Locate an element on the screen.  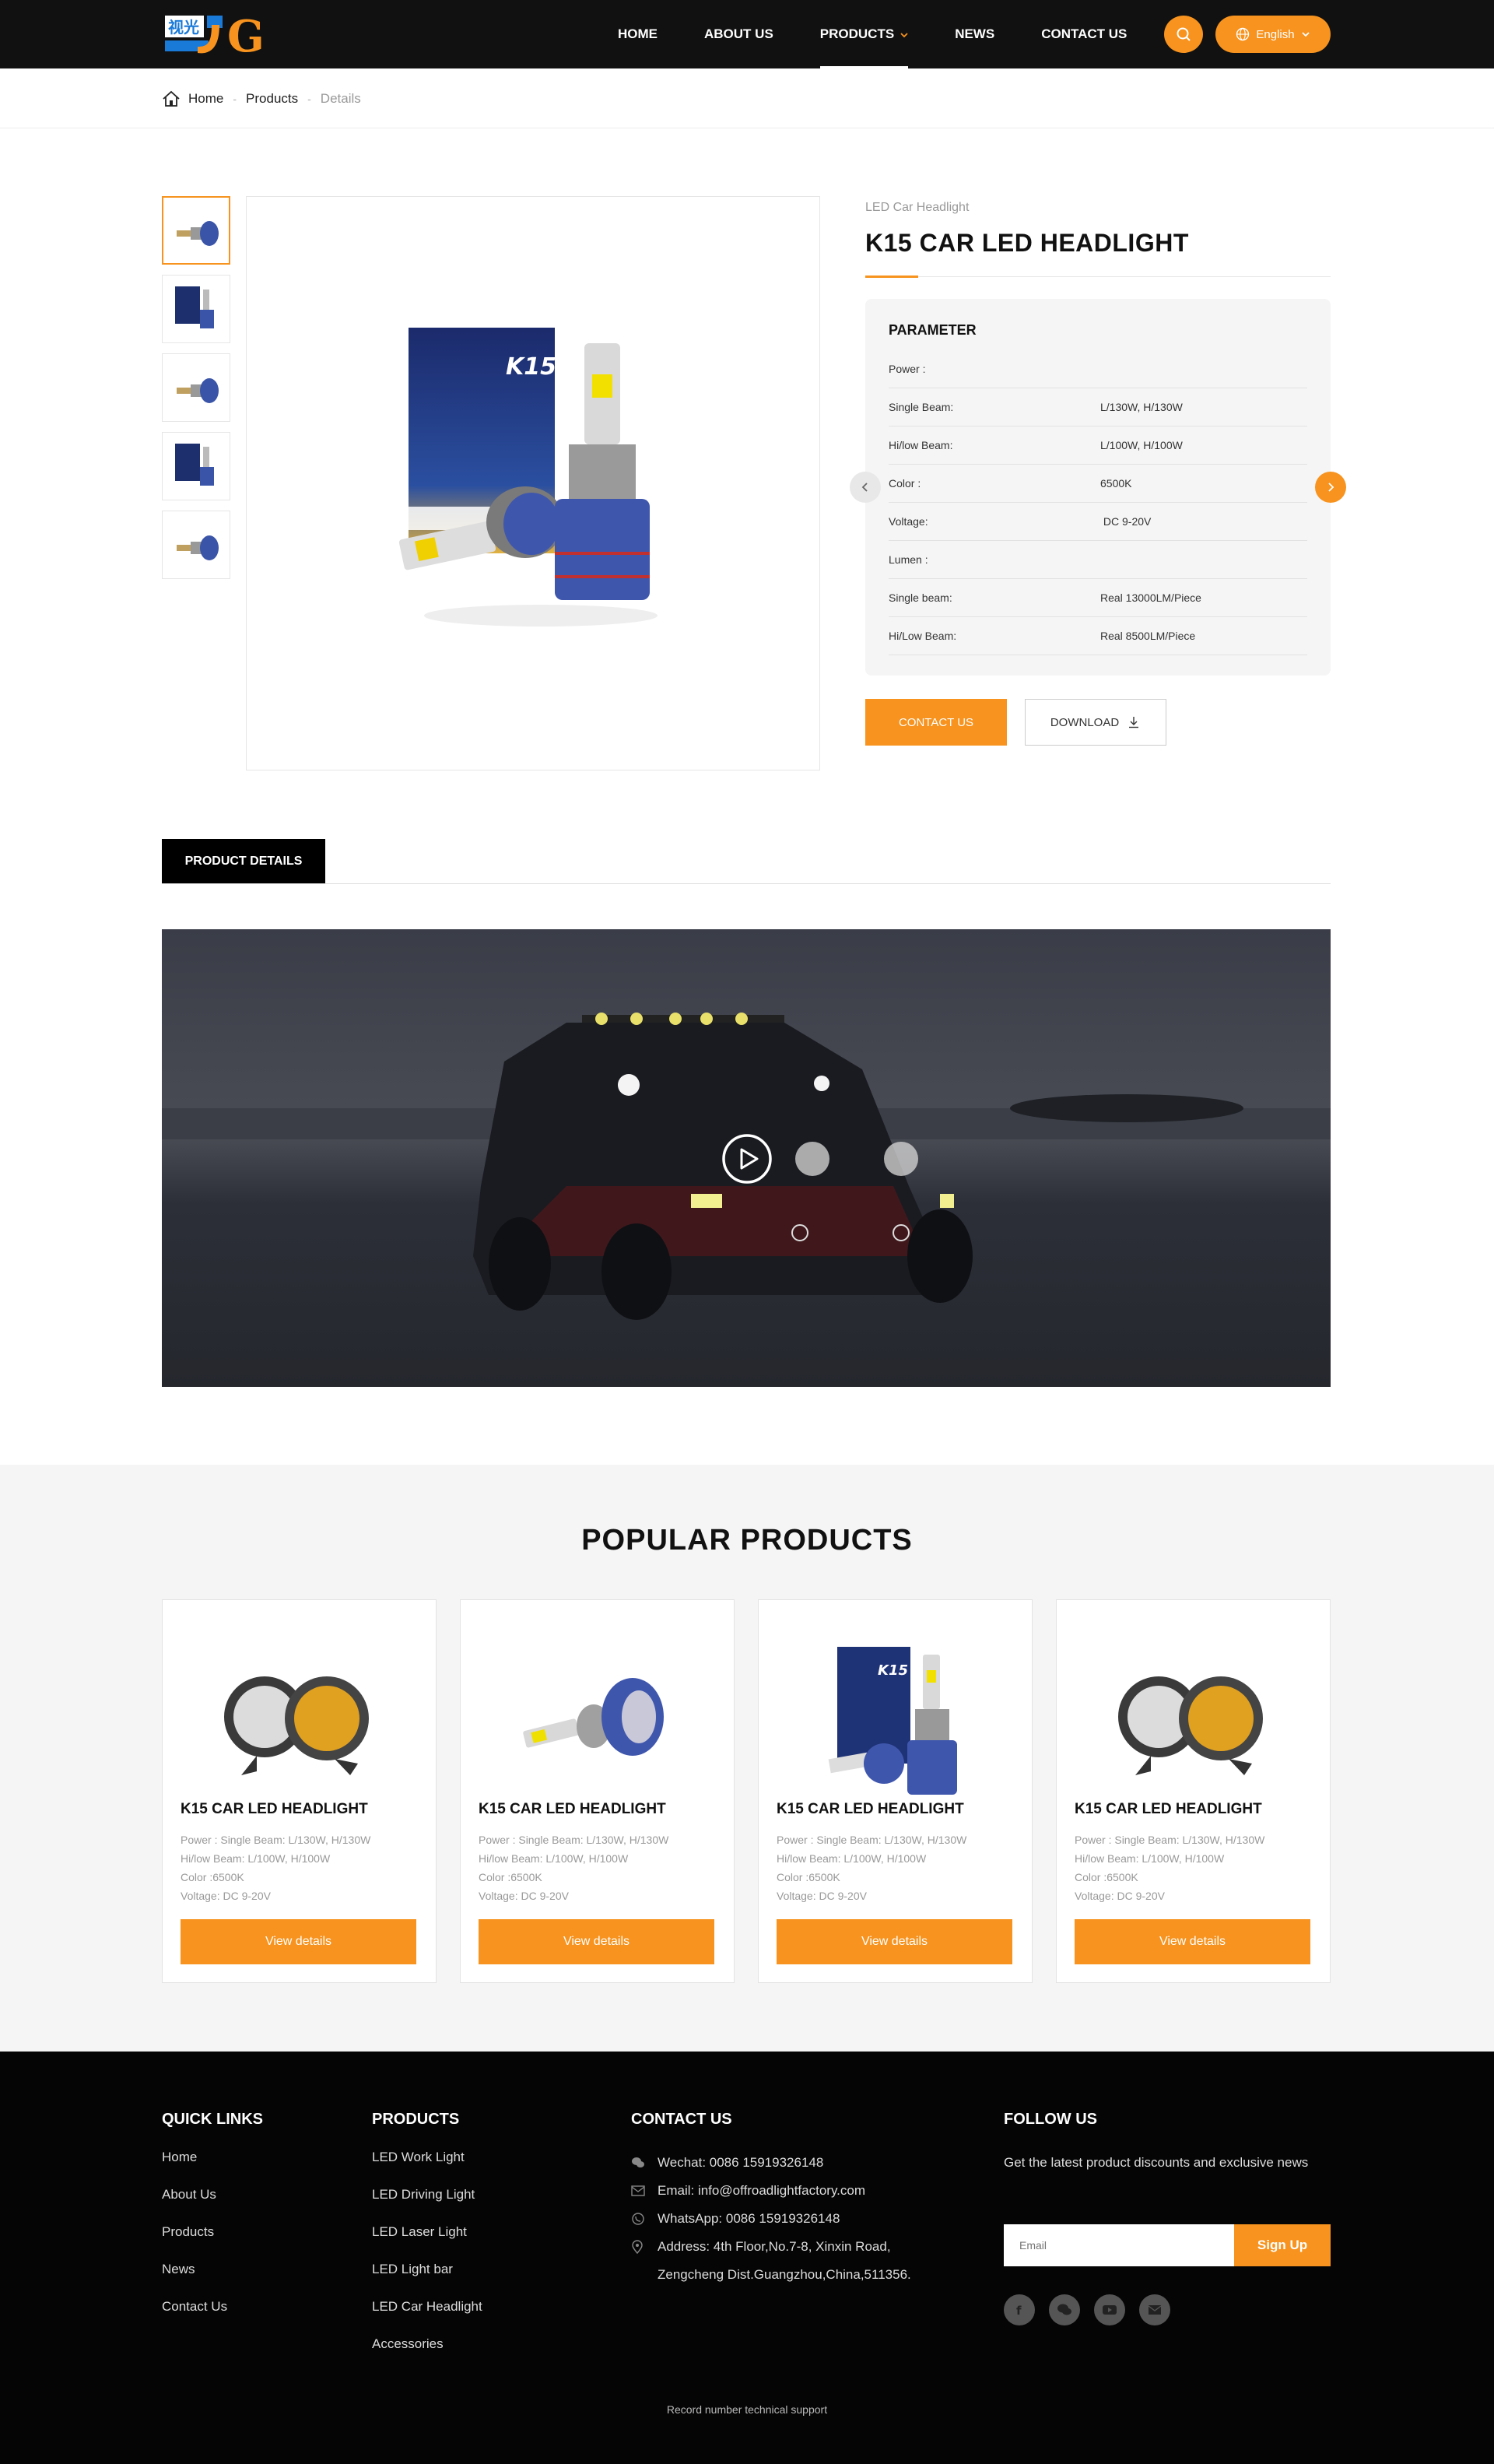
footer-link-led-driving-light: LED Driving Light is located at coordinates (427, 2205).